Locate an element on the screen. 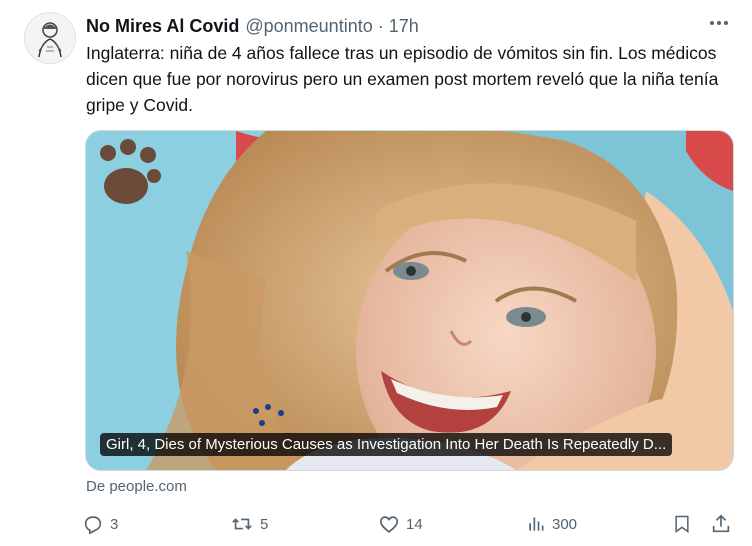 The image size is (752, 546). reply-count: 3 is located at coordinates (114, 524).